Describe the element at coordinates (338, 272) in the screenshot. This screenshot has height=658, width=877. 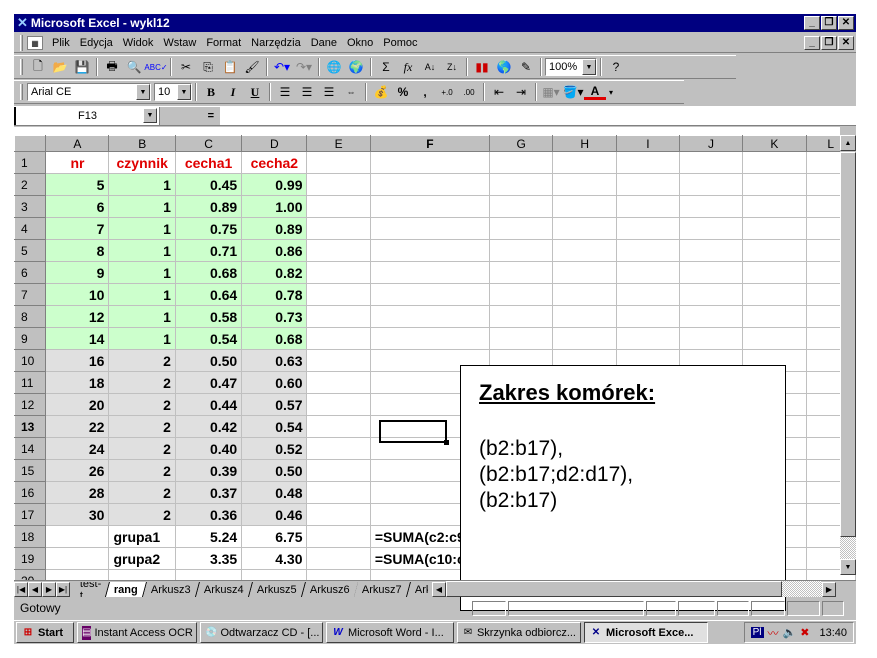
I see `cell-e6` at that location.